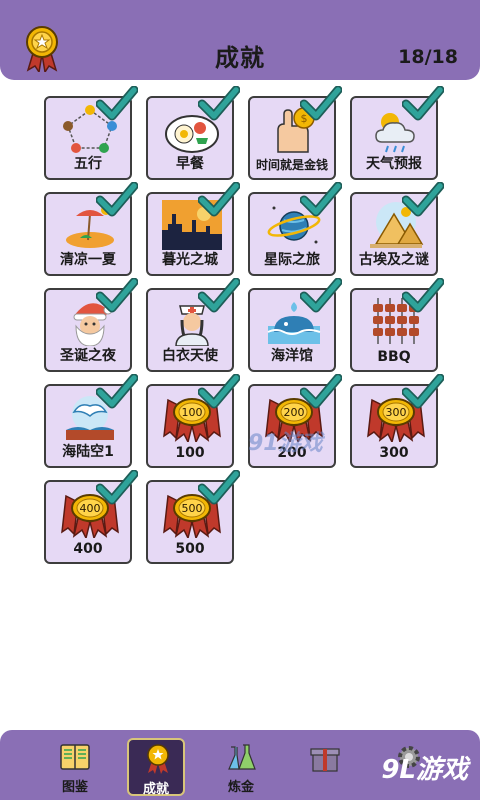 The width and height of the screenshot is (480, 800). I want to click on achievement-tile: 海洋馆, so click(295, 324).